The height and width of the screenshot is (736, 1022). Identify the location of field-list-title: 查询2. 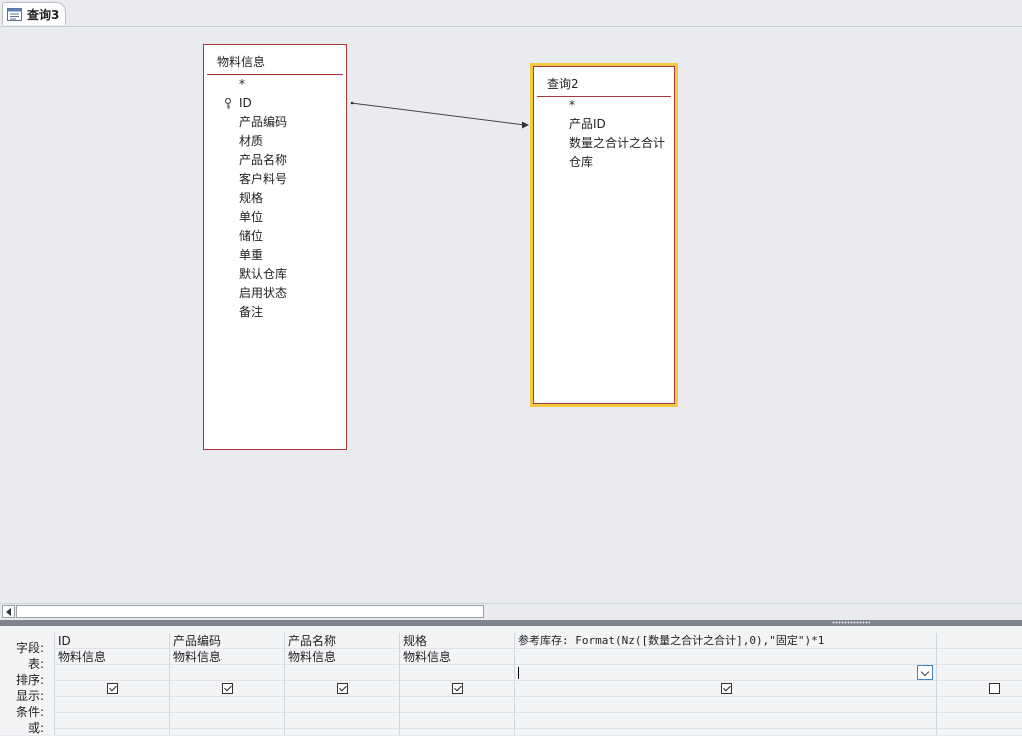
(563, 84).